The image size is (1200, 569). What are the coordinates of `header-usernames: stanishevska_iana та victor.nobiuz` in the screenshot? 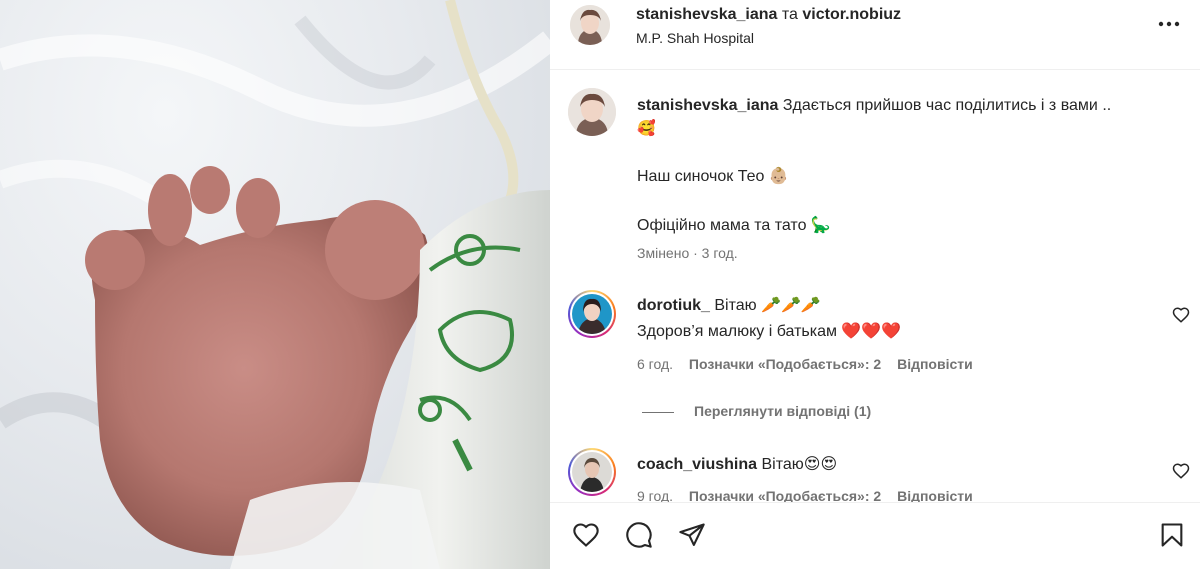 It's located at (768, 15).